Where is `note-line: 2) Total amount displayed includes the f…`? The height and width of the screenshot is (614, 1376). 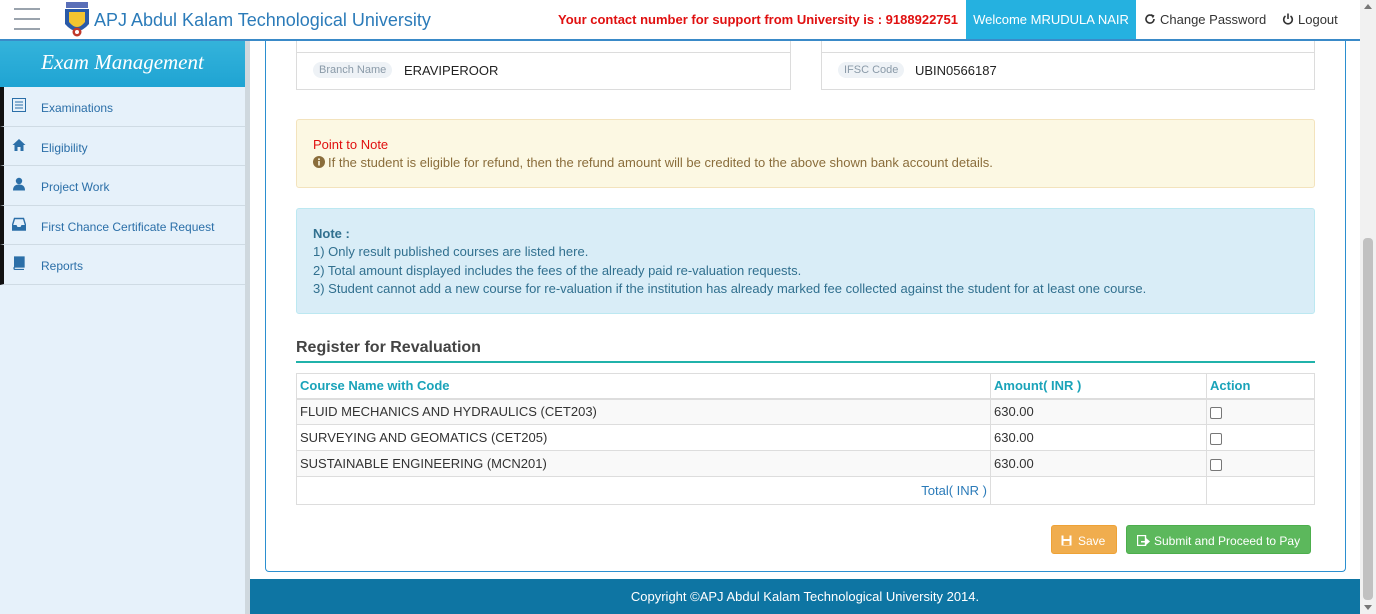 note-line: 2) Total amount displayed includes the f… is located at coordinates (557, 270).